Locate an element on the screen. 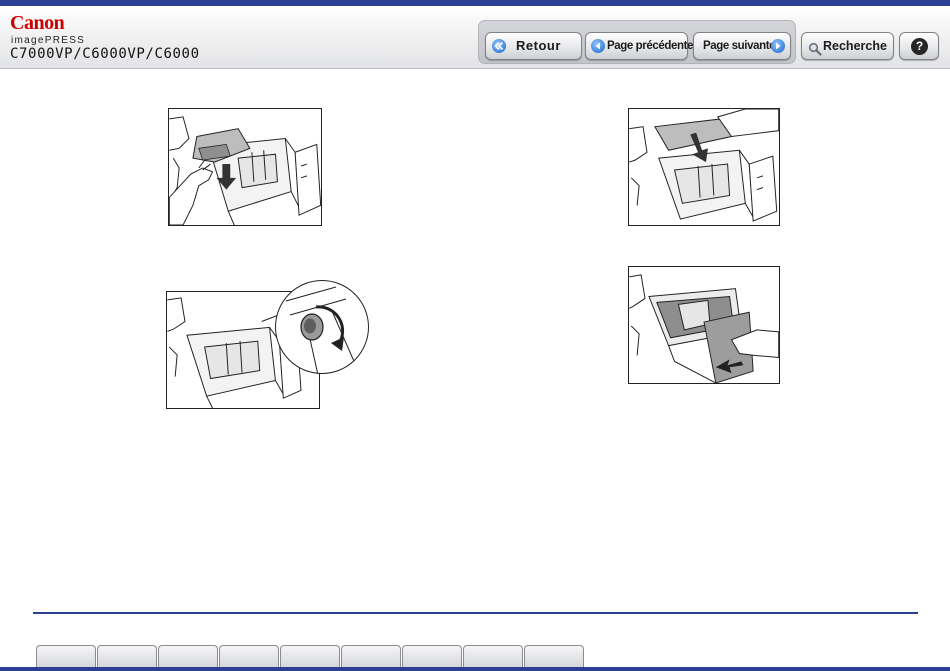  lower-paper-illustration is located at coordinates (704, 167).